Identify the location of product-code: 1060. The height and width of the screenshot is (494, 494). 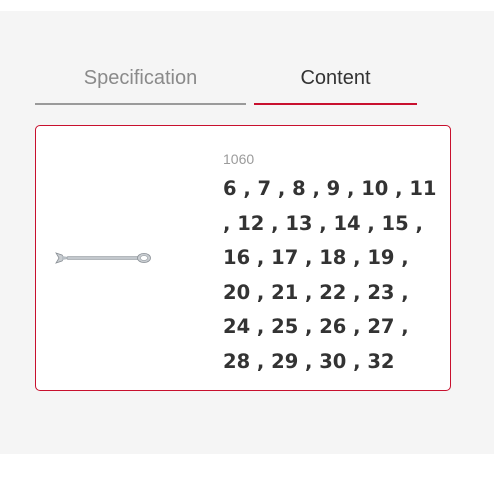
(239, 159).